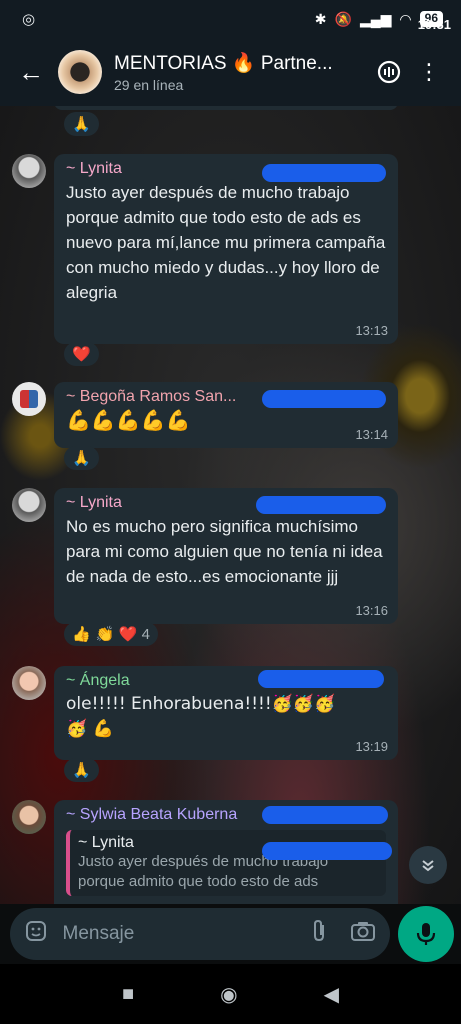 This screenshot has height=1024, width=461. Describe the element at coordinates (80, 72) in the screenshot. I see `group-avatar` at that location.